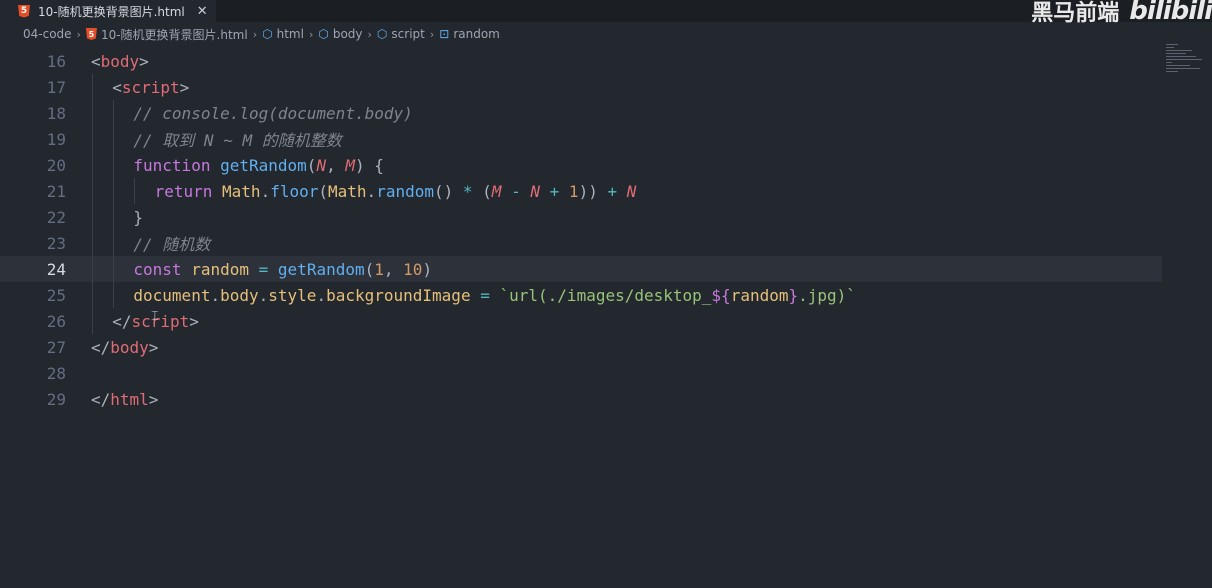 The height and width of the screenshot is (588, 1212). I want to click on close-icon: ✕, so click(202, 11).